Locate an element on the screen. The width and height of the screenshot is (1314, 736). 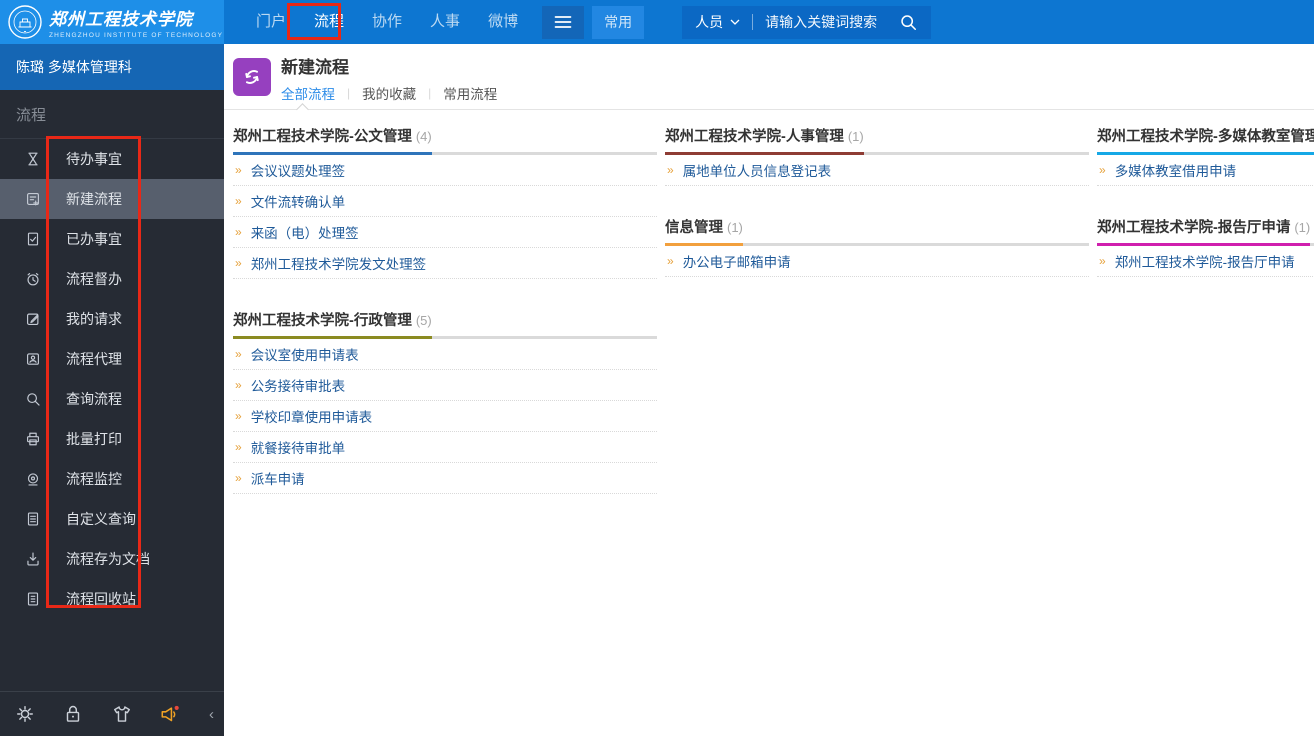
flow-group-title: 郑州工程技术学院-行政管理 (5) is located at coordinates (332, 324).